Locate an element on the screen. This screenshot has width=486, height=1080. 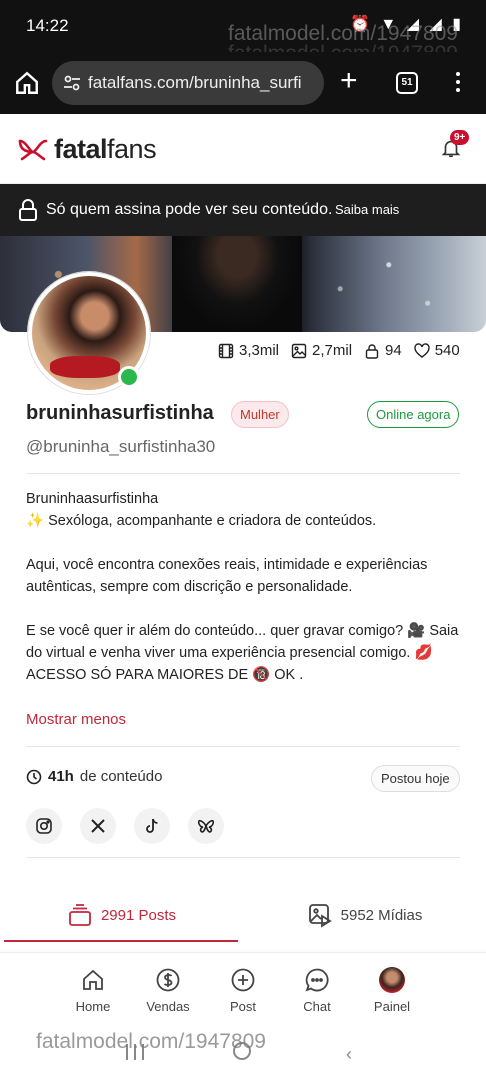
stat-likes: 540 is located at coordinates (437, 350).